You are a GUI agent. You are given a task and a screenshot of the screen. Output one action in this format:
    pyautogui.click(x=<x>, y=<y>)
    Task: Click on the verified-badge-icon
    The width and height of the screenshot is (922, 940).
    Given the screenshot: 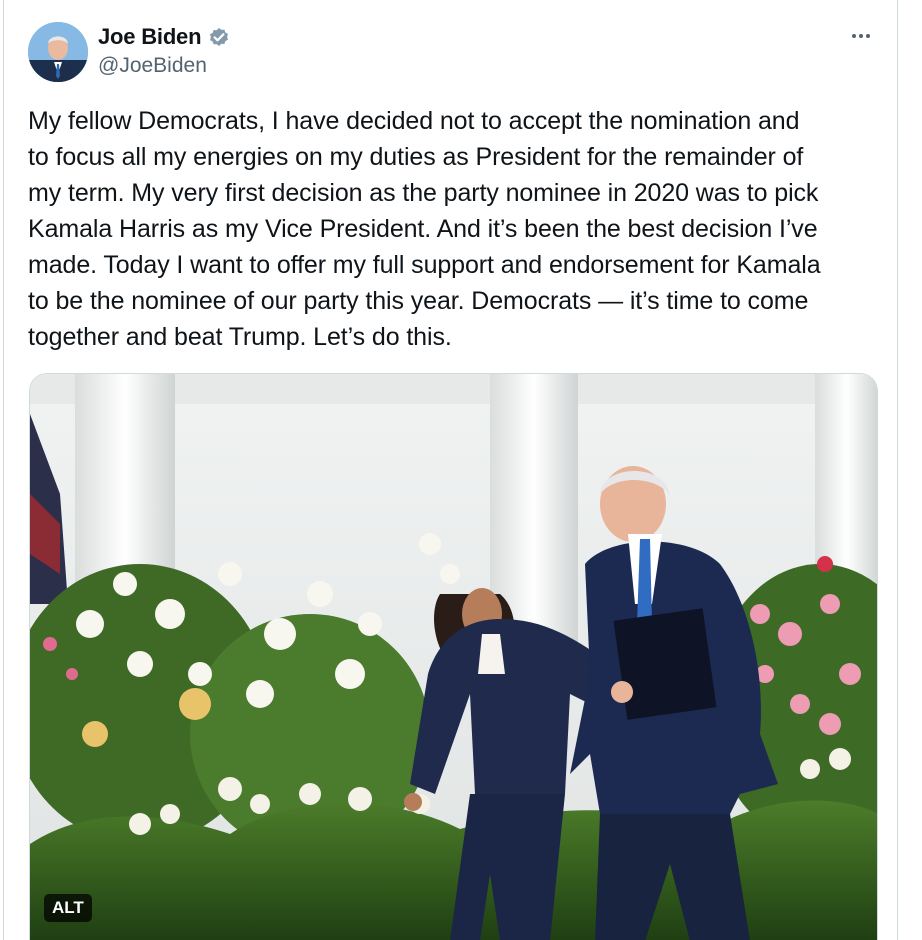 What is the action you would take?
    pyautogui.click(x=219, y=37)
    